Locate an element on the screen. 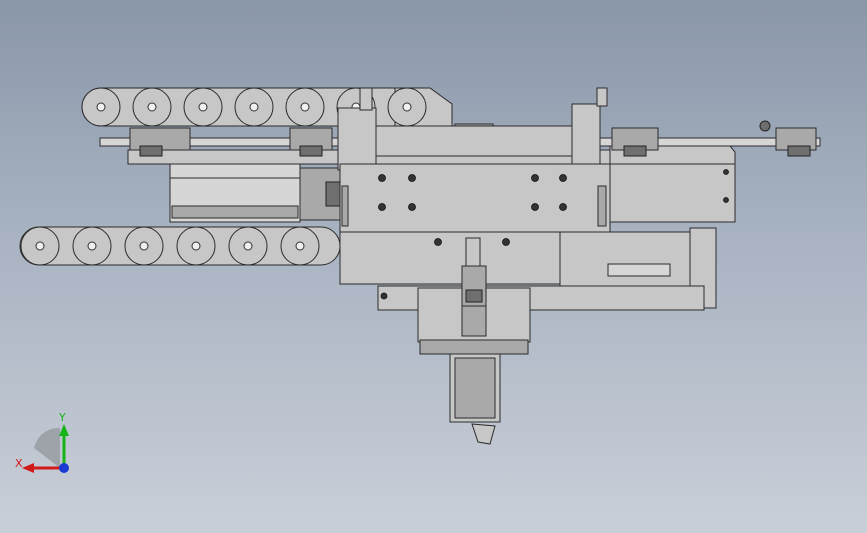 This screenshot has width=867, height=533. upper-drag-chain is located at coordinates (267, 107).